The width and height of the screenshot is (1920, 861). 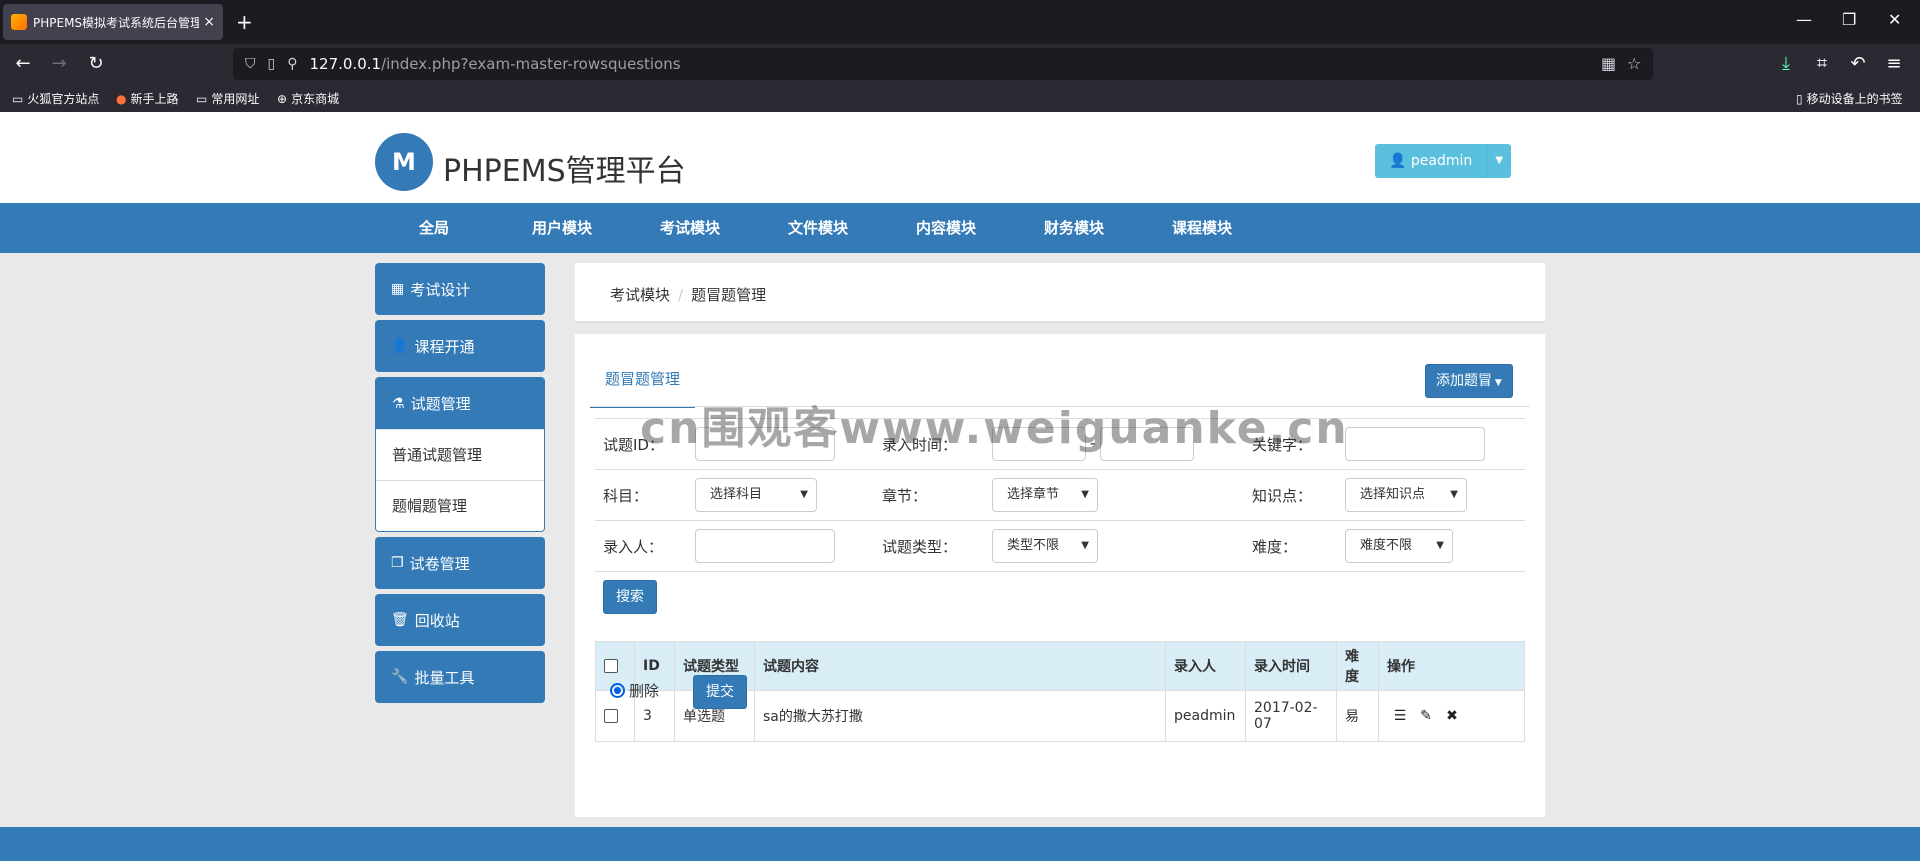 What do you see at coordinates (531, 64) in the screenshot?
I see `url-path: /index.php?exam-master-rowsquestions` at bounding box center [531, 64].